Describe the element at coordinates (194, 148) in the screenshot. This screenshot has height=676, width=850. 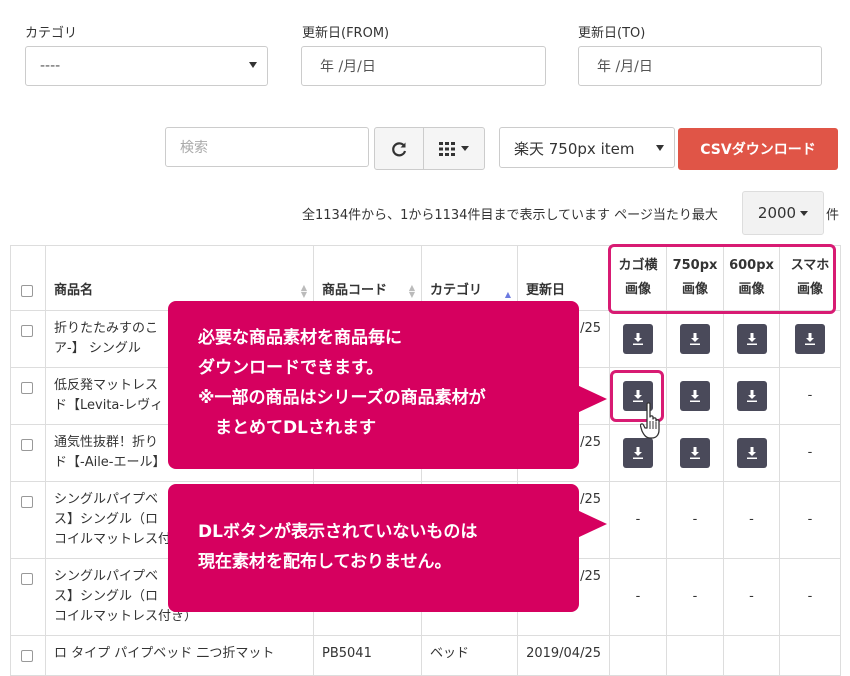
I see `search-placeholder: 検索` at that location.